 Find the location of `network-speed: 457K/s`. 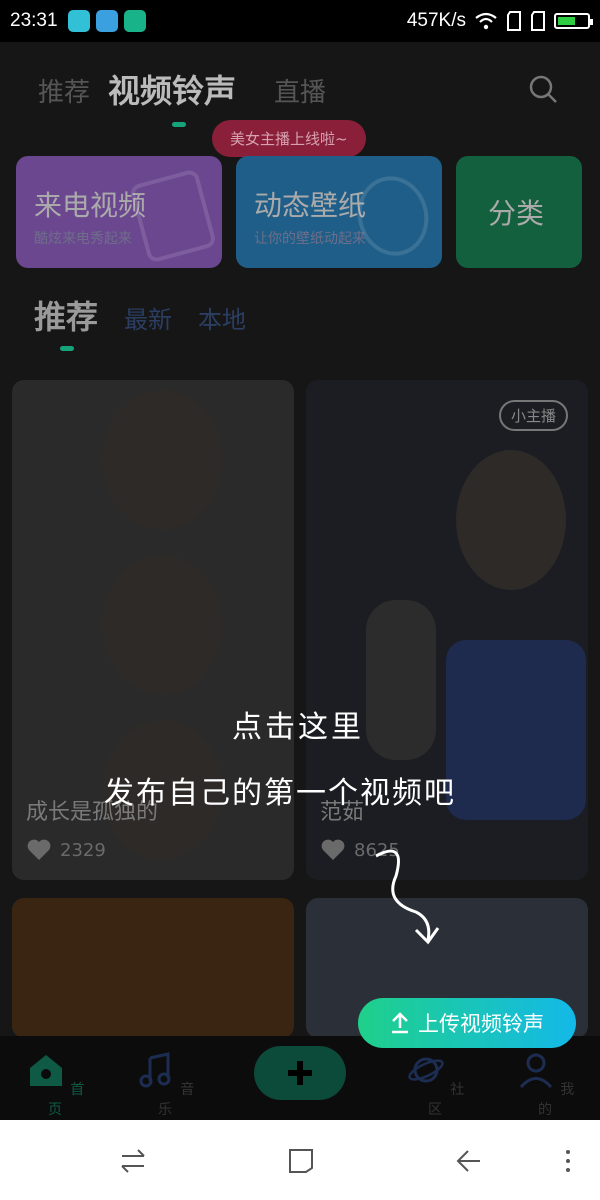

network-speed: 457K/s is located at coordinates (436, 20).